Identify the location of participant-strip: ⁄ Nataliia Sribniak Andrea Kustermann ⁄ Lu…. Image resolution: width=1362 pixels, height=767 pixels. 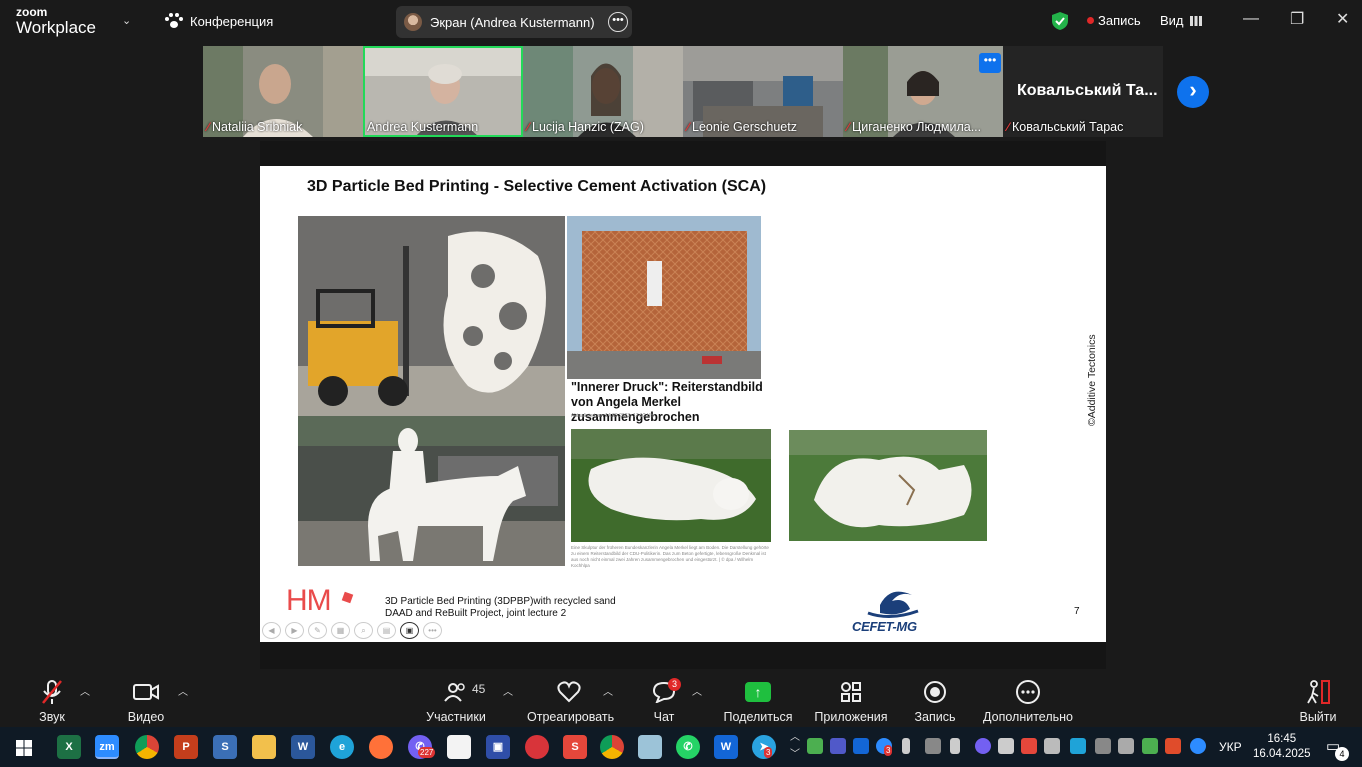
(683, 91).